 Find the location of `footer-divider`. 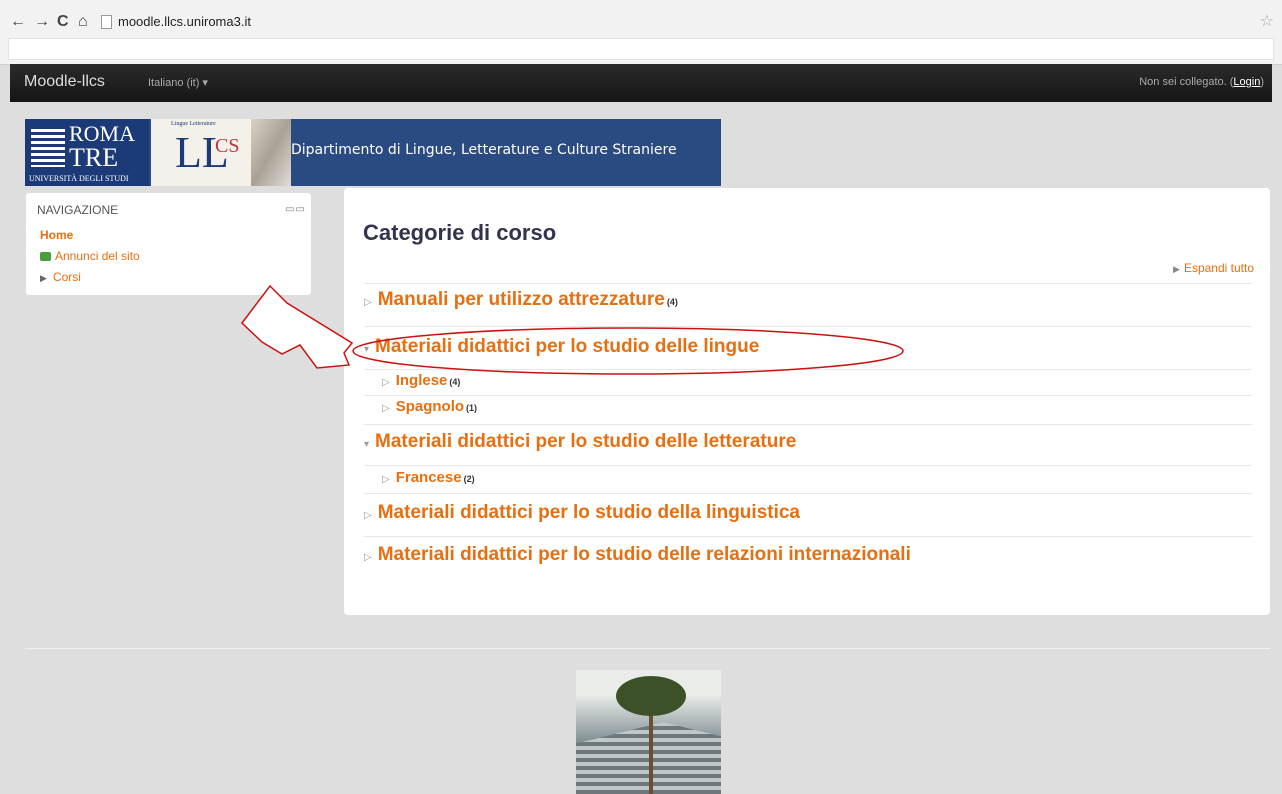

footer-divider is located at coordinates (647, 648).